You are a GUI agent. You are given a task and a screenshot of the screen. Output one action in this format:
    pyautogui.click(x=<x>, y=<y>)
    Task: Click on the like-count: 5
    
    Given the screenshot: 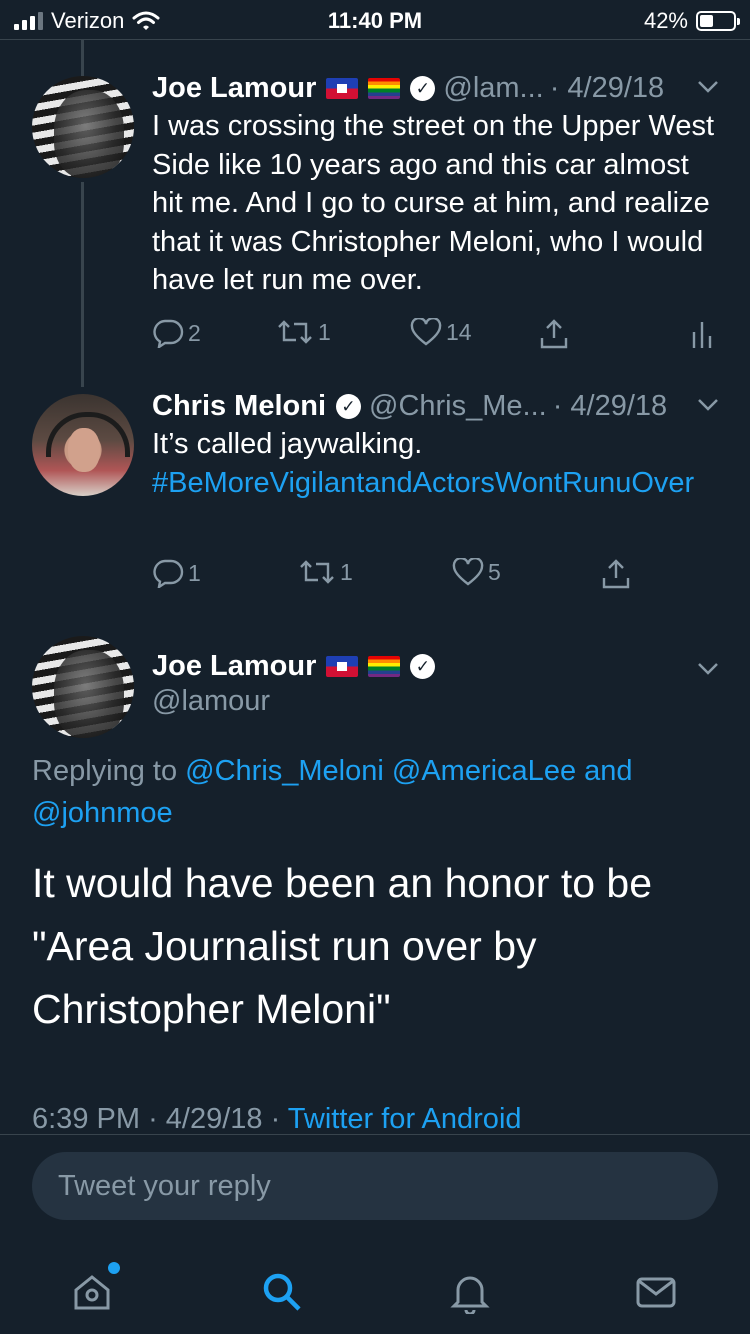 What is the action you would take?
    pyautogui.click(x=494, y=571)
    